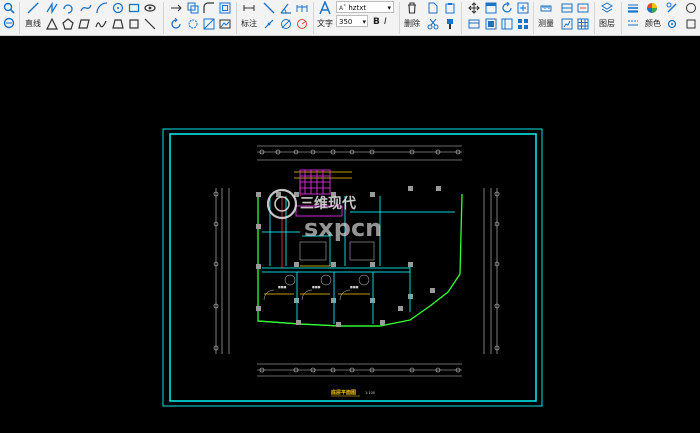 This screenshot has width=700, height=433. I want to click on pan-icon, so click(474, 8).